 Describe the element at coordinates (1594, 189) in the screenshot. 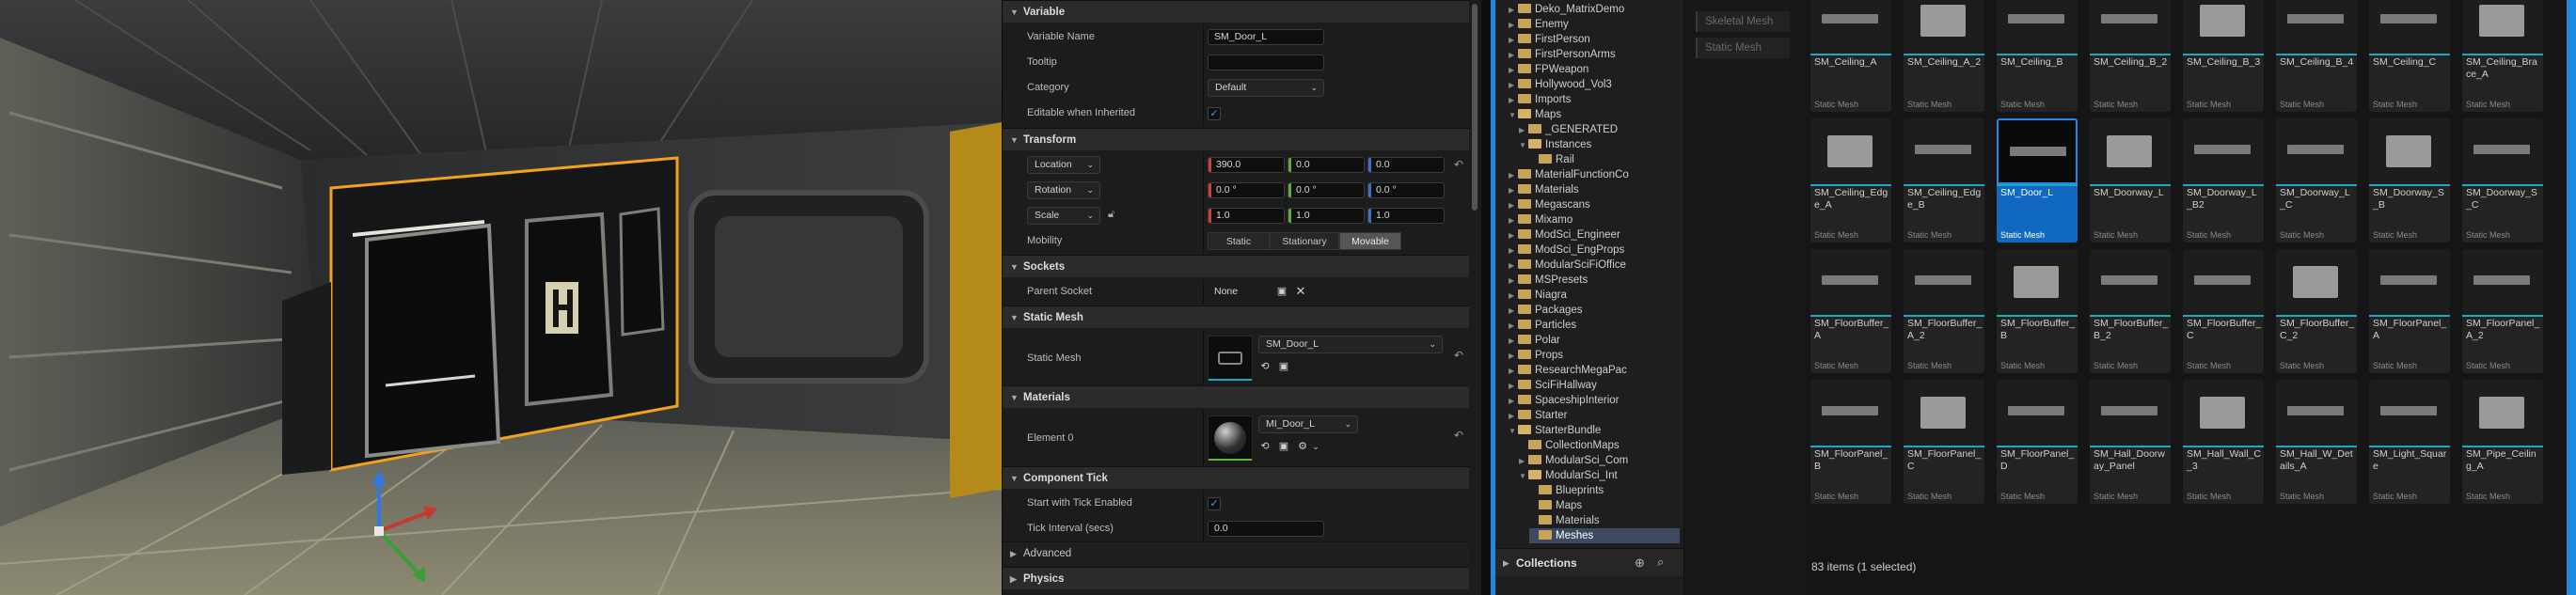

I see `tree-item: ▶ Materials` at that location.